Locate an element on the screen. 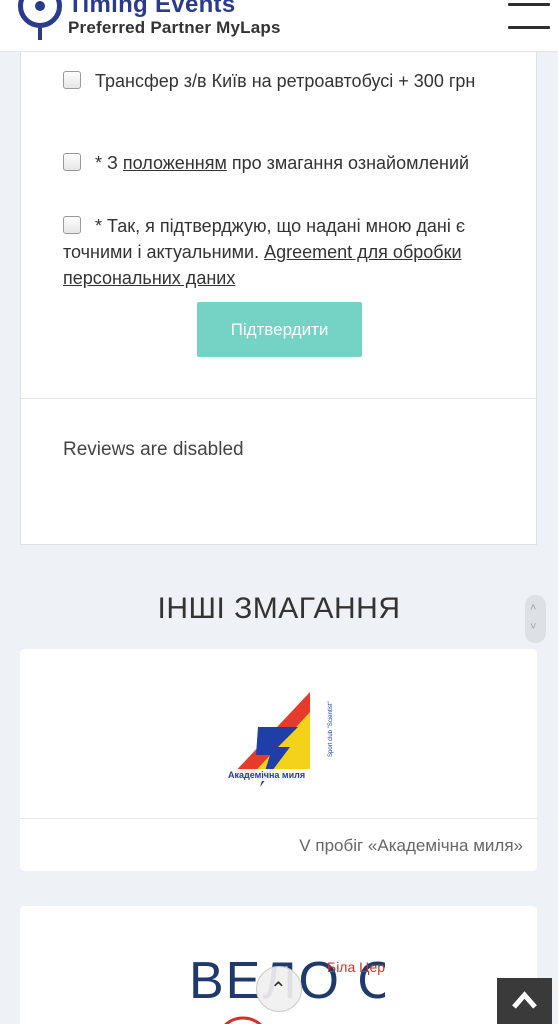 The image size is (558, 1024). caret-up-icon is located at coordinates (524, 1000).